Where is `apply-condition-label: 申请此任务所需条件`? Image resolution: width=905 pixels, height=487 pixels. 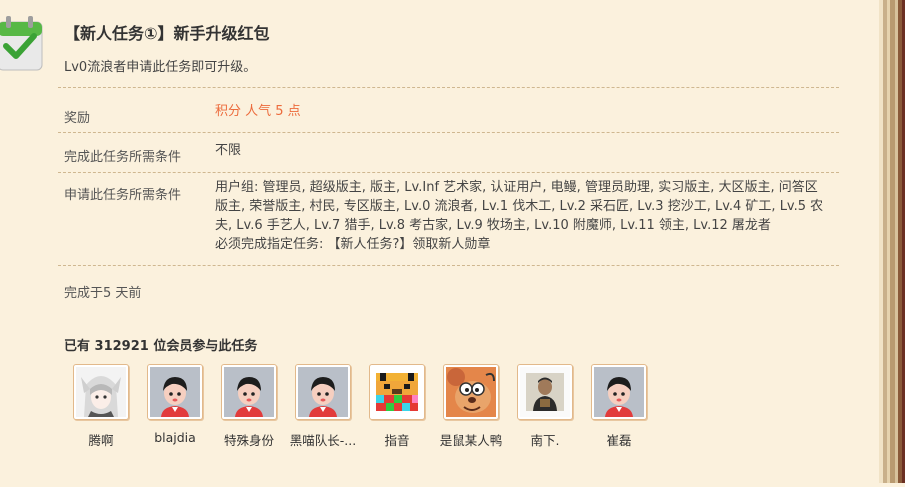
apply-condition-label: 申请此任务所需条件 is located at coordinates (123, 195).